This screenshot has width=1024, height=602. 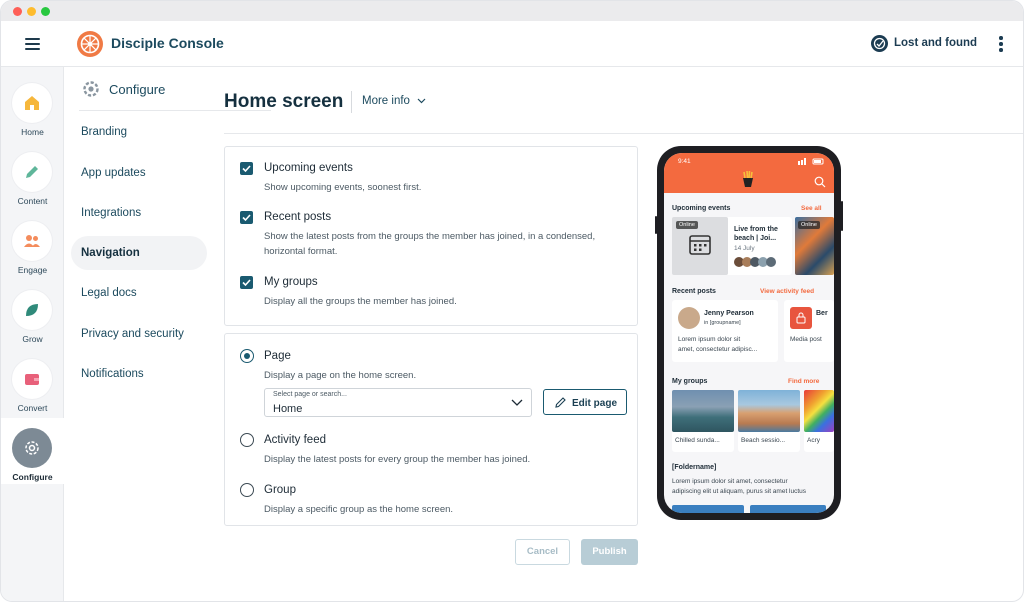 What do you see at coordinates (340, 375) in the screenshot?
I see `page-option-desc: Display a page on the home screen.` at bounding box center [340, 375].